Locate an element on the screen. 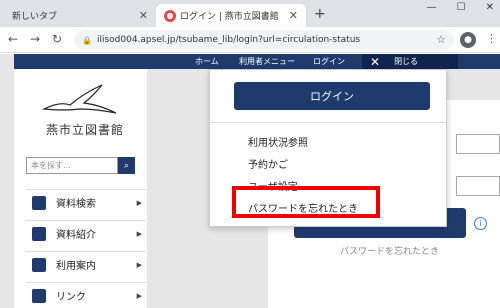 The width and height of the screenshot is (500, 308). profile-icon: ● is located at coordinates (468, 40).